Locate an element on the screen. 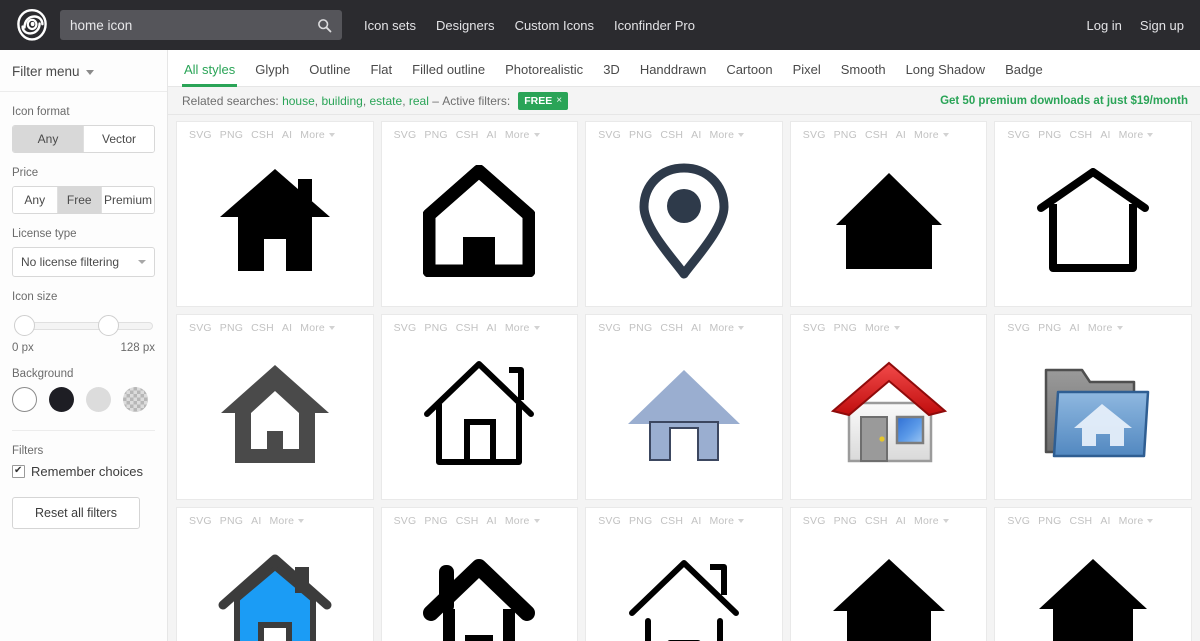  search-input is located at coordinates (193, 25).